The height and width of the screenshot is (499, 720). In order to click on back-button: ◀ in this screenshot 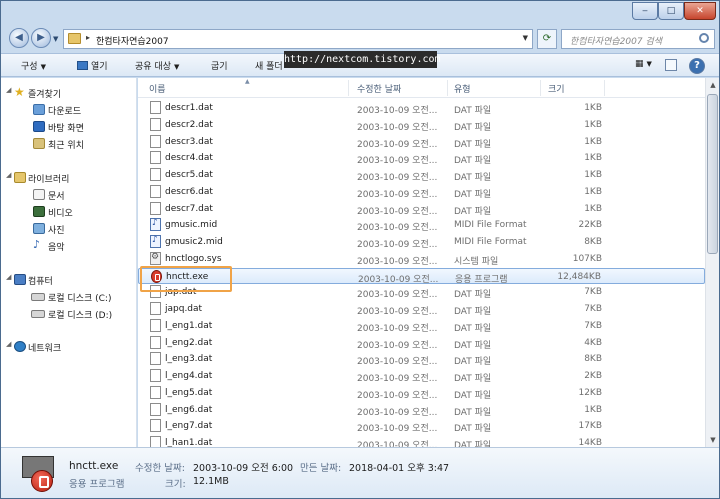, I will do `click(19, 38)`.